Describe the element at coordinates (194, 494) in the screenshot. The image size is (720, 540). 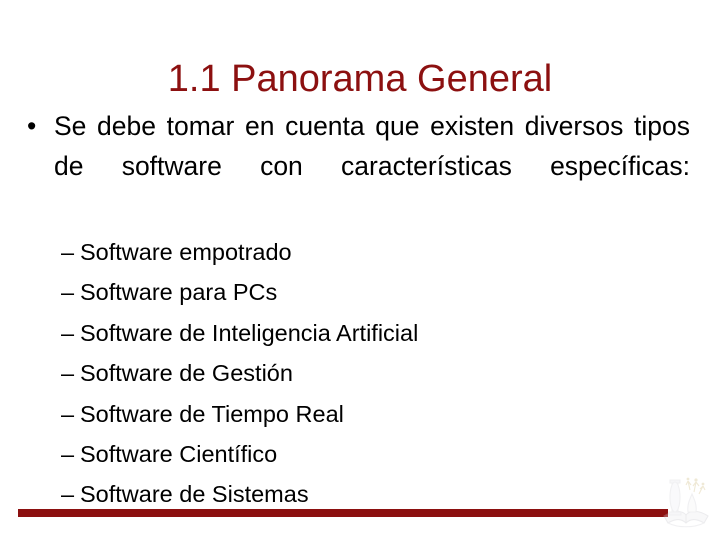
I see `list-item-label: Software de Sistemas` at that location.